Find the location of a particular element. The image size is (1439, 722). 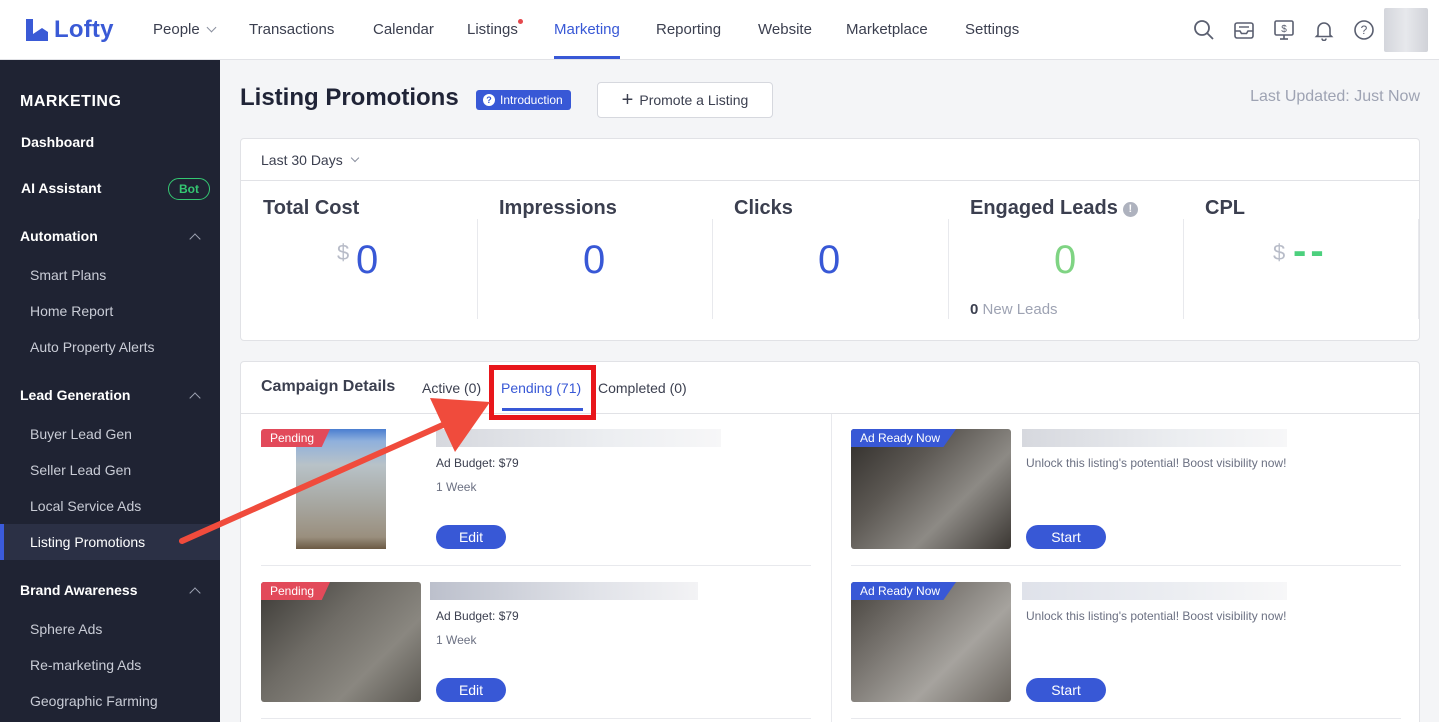

sidebar-item-ai-assistant: AI Assistant is located at coordinates (61, 188).